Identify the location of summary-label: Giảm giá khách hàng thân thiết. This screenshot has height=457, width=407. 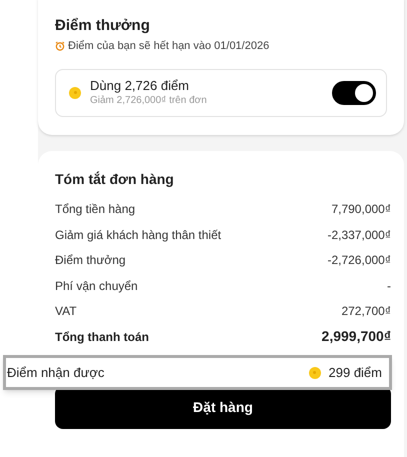
(138, 235).